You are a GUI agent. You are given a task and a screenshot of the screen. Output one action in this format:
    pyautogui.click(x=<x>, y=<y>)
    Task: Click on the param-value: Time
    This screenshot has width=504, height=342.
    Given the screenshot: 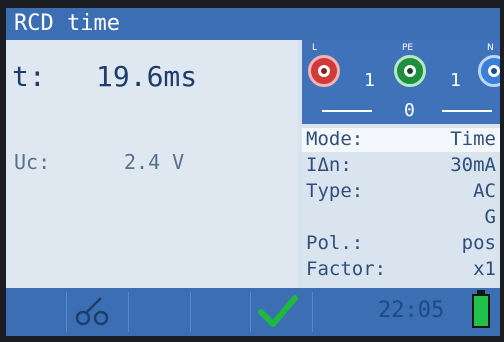 What is the action you would take?
    pyautogui.click(x=473, y=139)
    